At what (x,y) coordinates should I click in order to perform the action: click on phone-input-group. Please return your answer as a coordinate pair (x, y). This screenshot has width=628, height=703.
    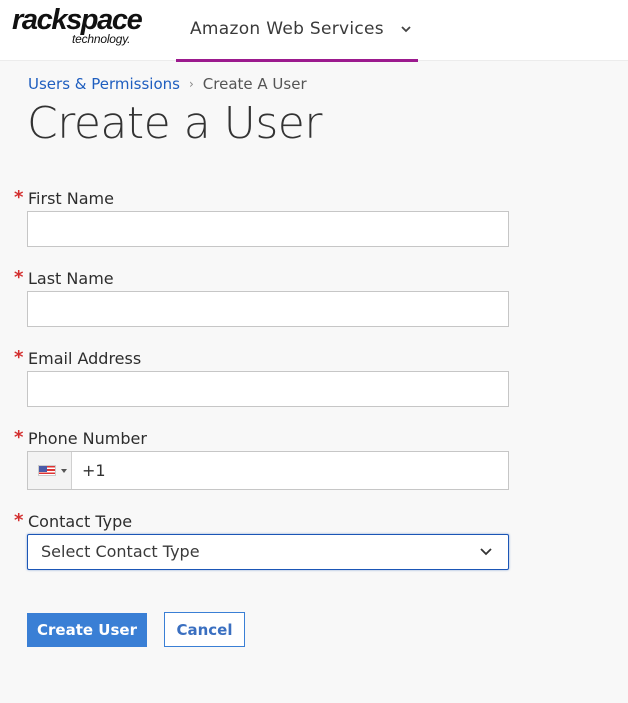
    Looking at the image, I should click on (268, 470).